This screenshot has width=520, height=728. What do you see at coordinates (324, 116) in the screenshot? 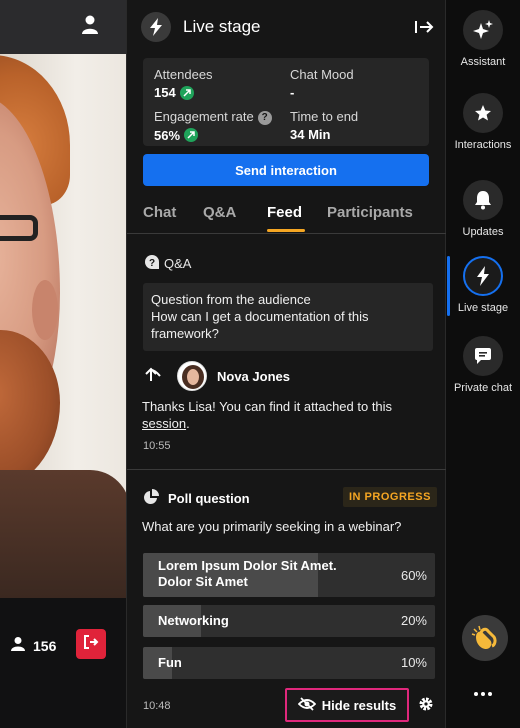
I see `time-to-end-label: Time to end` at bounding box center [324, 116].